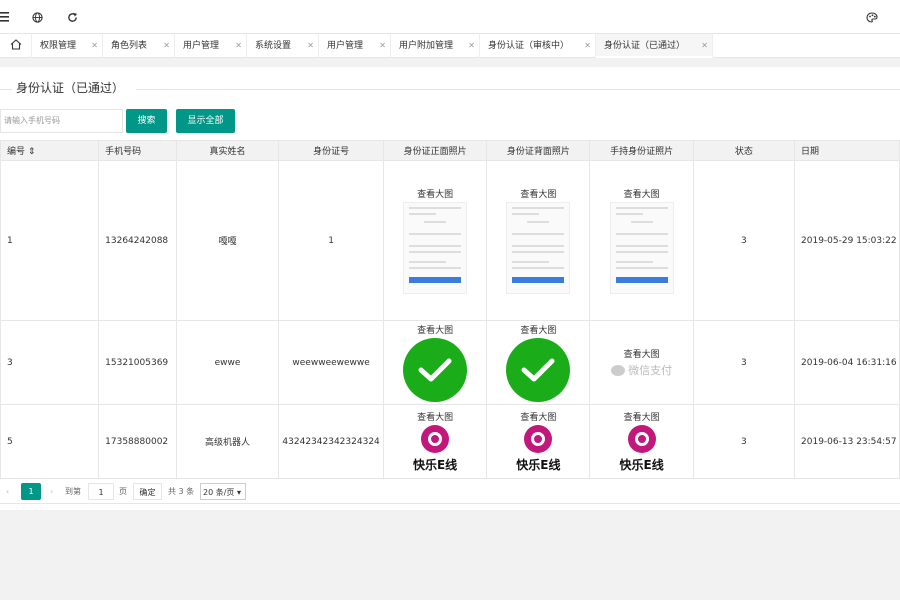 This screenshot has height=600, width=900. I want to click on cell-idno: 43242342342324324, so click(331, 441).